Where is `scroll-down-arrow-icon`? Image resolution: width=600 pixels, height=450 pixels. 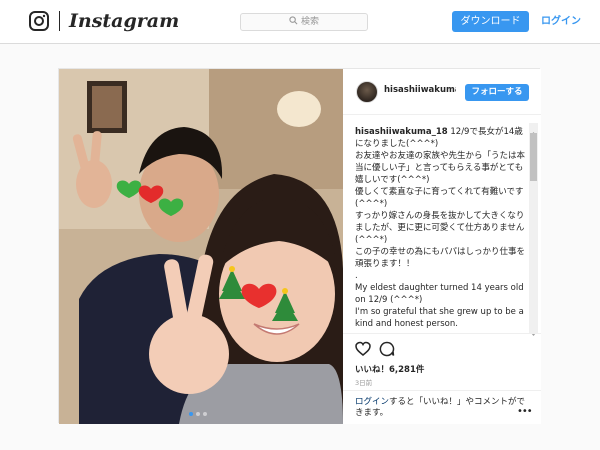 scroll-down-arrow-icon is located at coordinates (533, 330).